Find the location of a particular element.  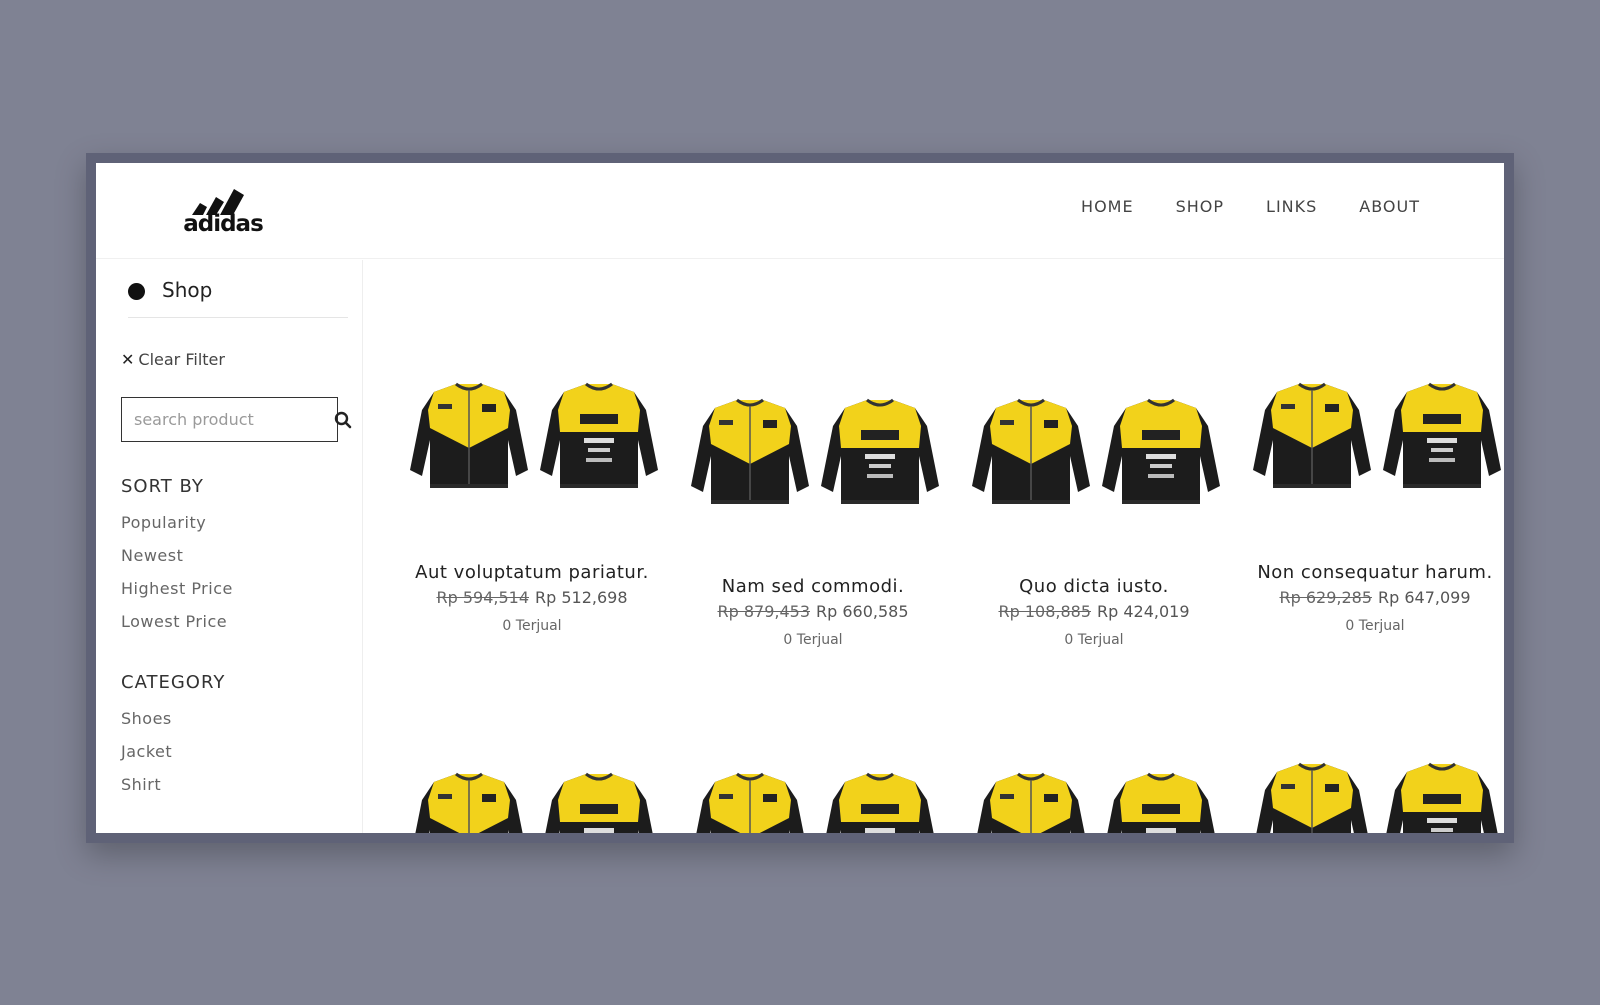

close-icon: ✕ is located at coordinates (128, 359).